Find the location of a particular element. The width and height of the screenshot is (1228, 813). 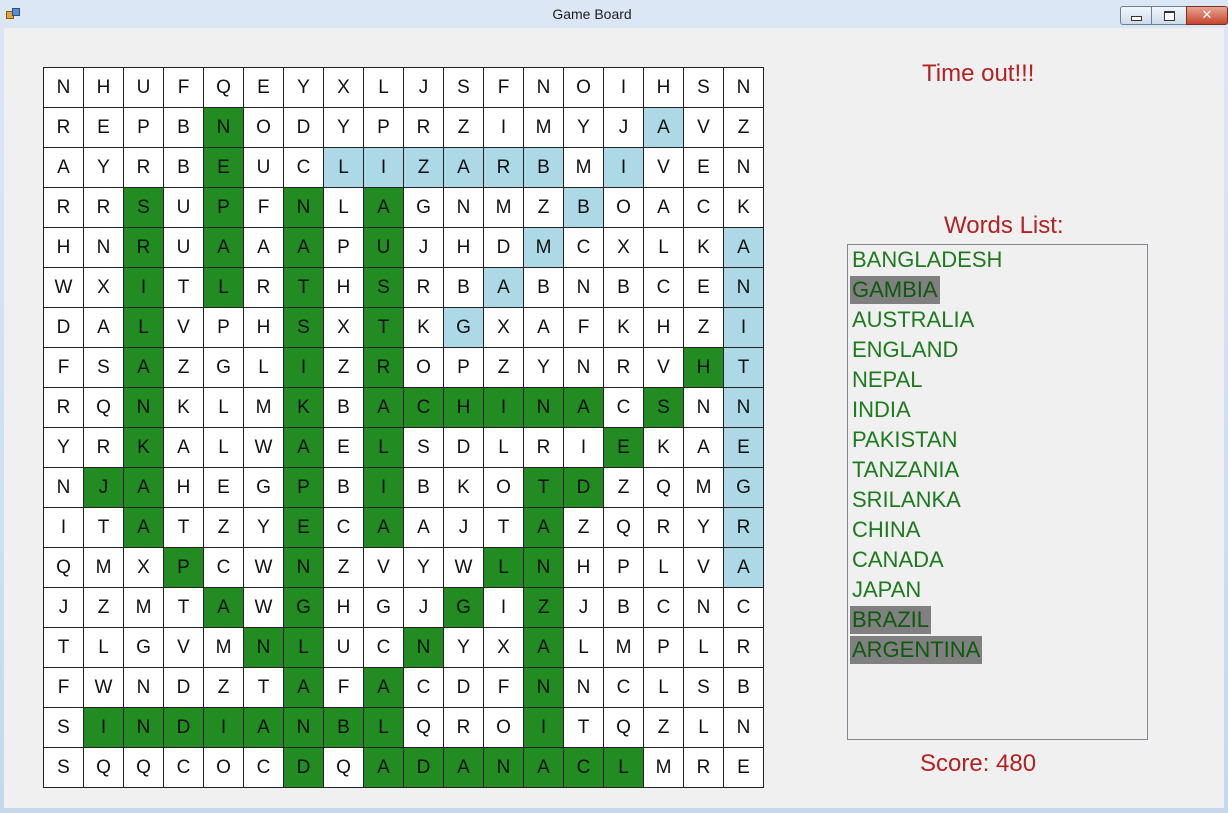

word-list-item: CHINA is located at coordinates (886, 530).